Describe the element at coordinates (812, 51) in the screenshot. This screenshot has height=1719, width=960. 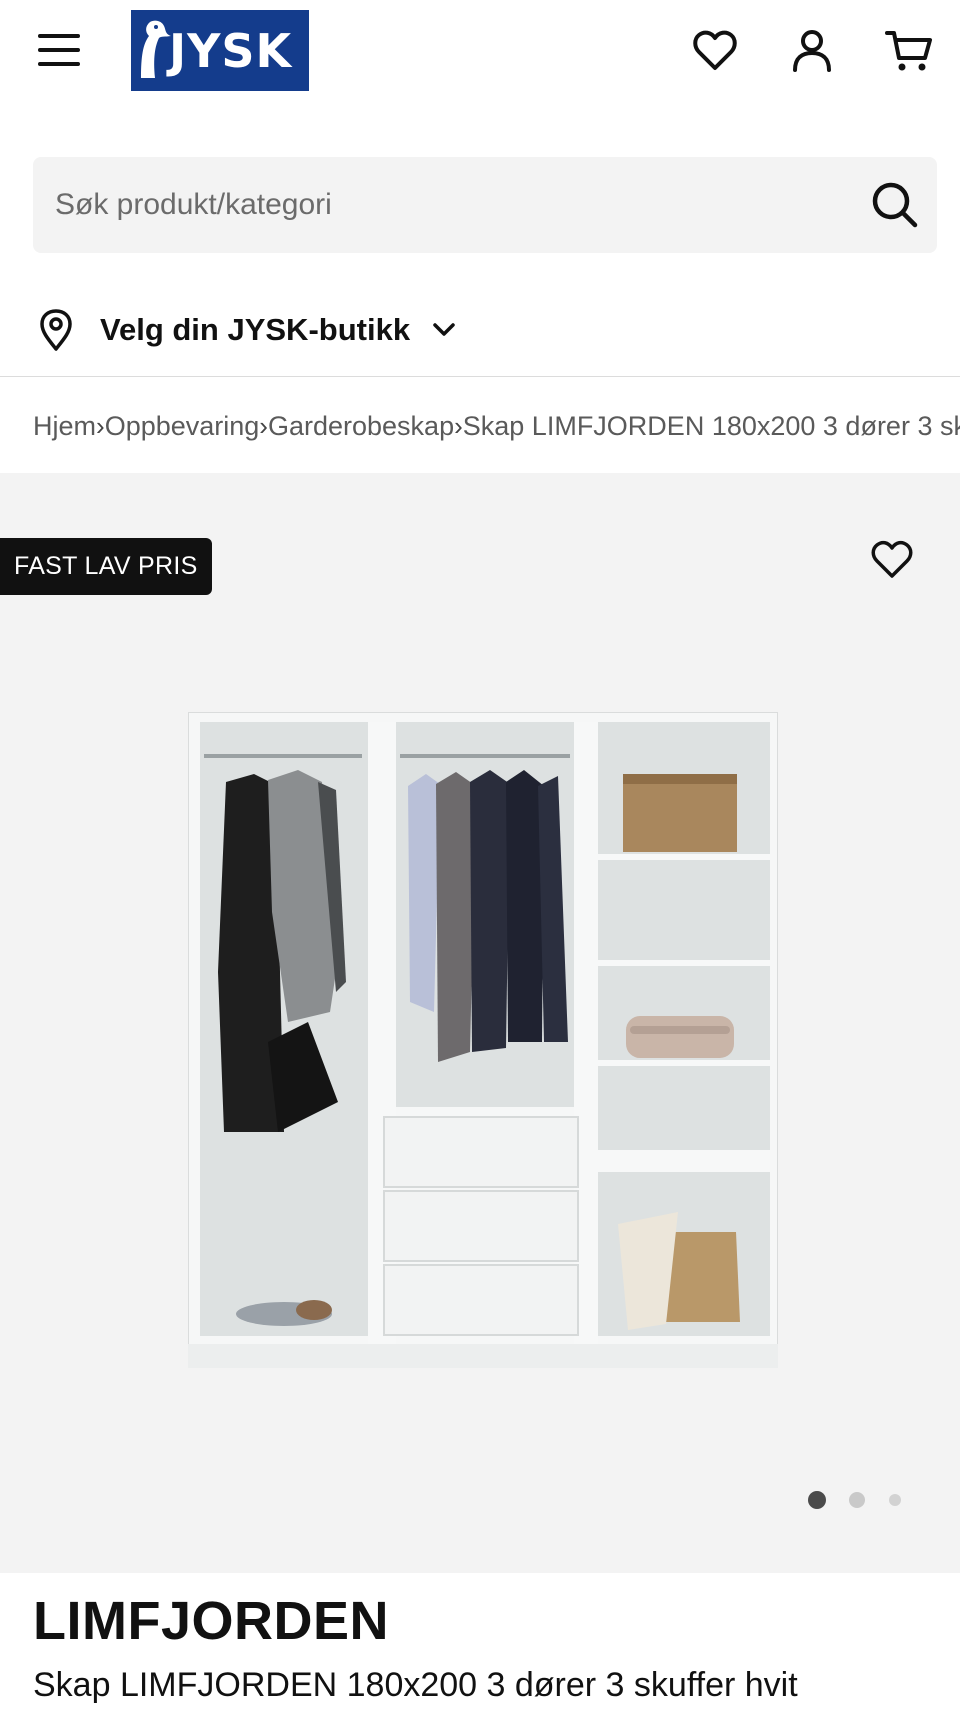
I see `user-icon` at that location.